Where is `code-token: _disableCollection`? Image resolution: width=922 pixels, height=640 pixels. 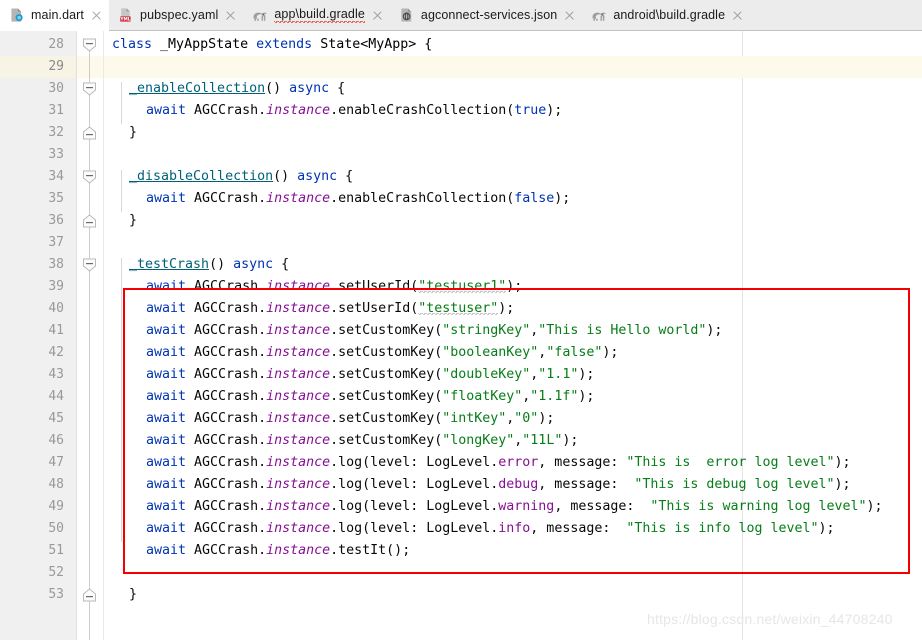 code-token: _disableCollection is located at coordinates (201, 176).